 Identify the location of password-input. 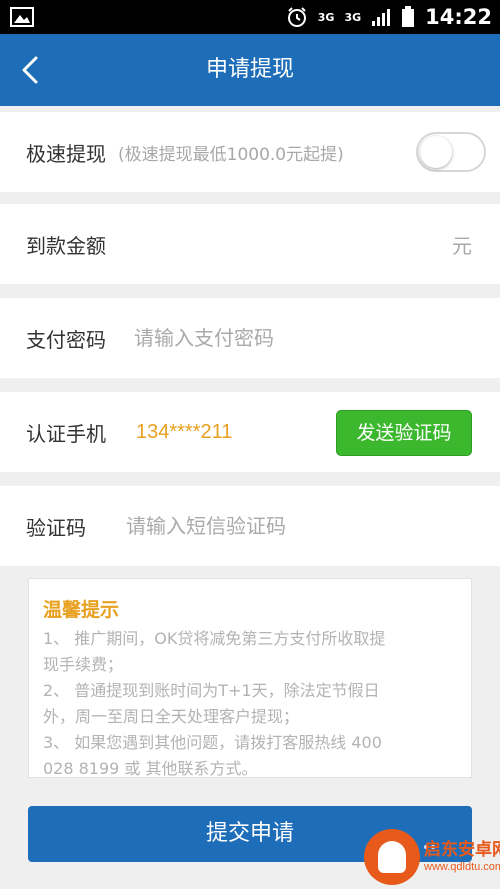
(304, 338).